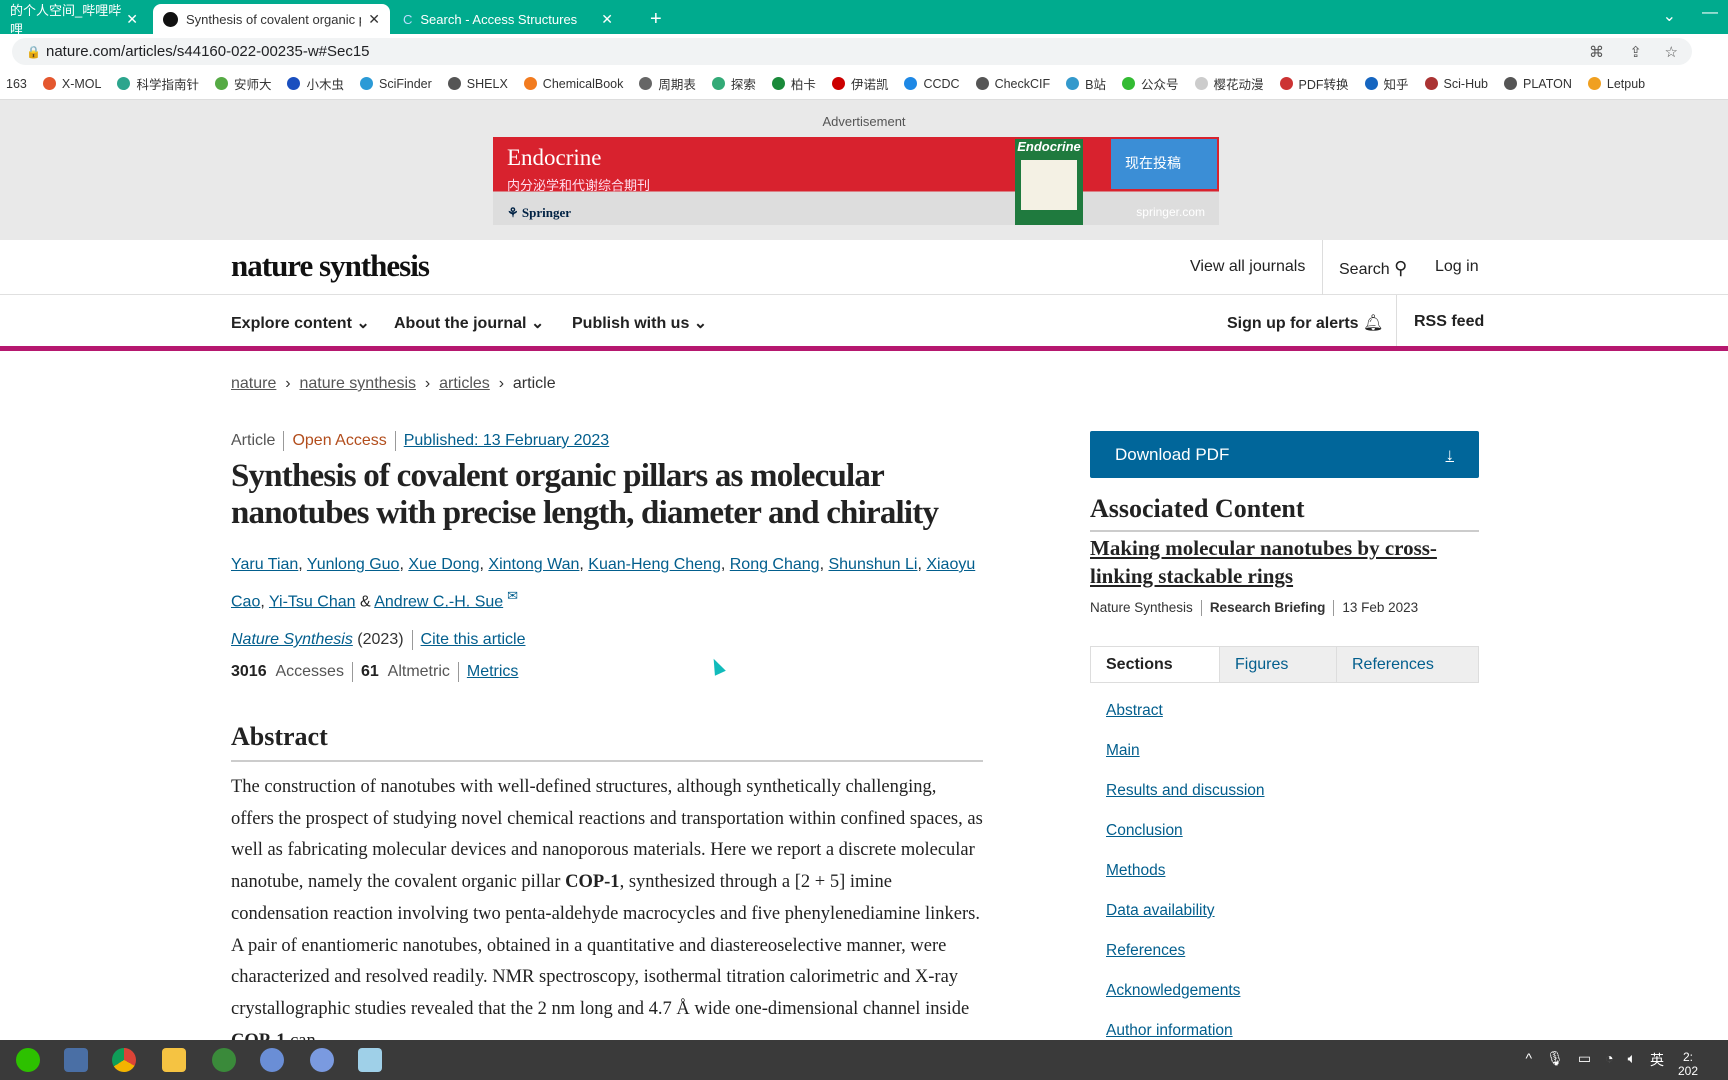  Describe the element at coordinates (224, 1060) in the screenshot. I see `chemdraw-icon` at that location.